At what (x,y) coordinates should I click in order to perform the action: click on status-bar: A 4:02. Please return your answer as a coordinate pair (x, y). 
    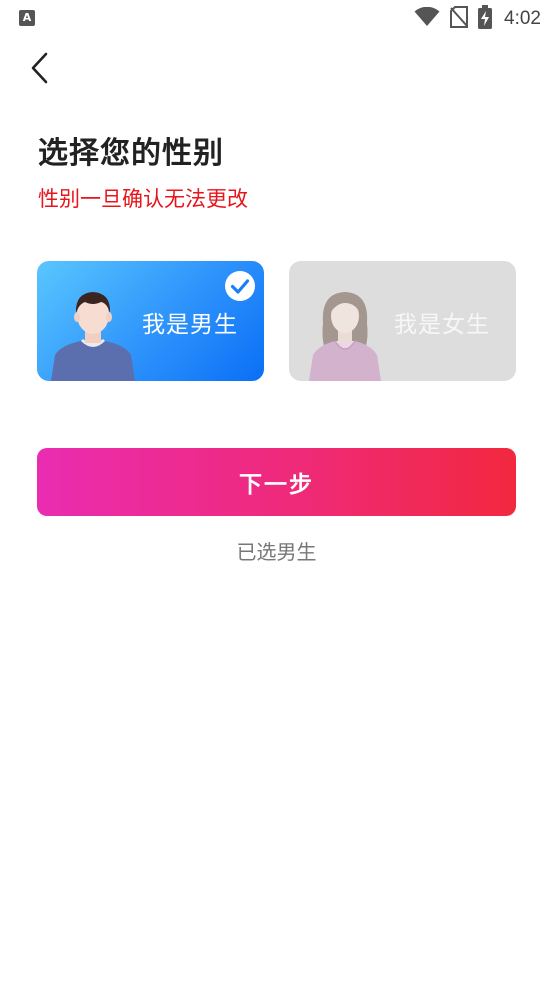
    Looking at the image, I should click on (276, 19).